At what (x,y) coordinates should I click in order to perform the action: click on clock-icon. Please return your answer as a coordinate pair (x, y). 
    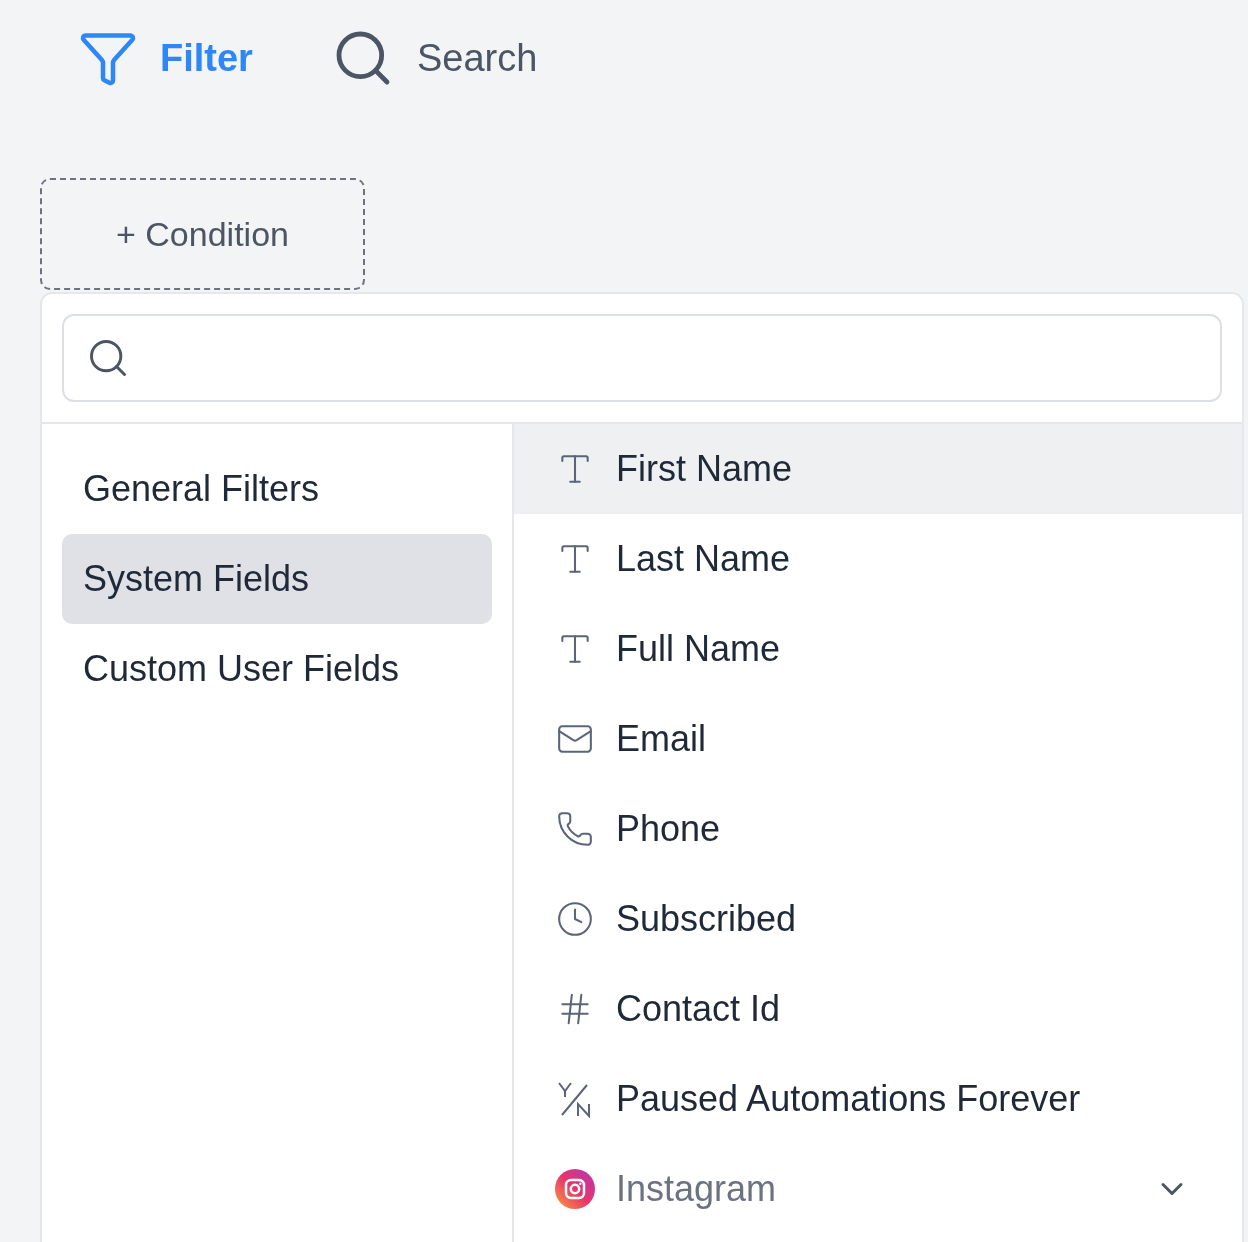
    Looking at the image, I should click on (575, 919).